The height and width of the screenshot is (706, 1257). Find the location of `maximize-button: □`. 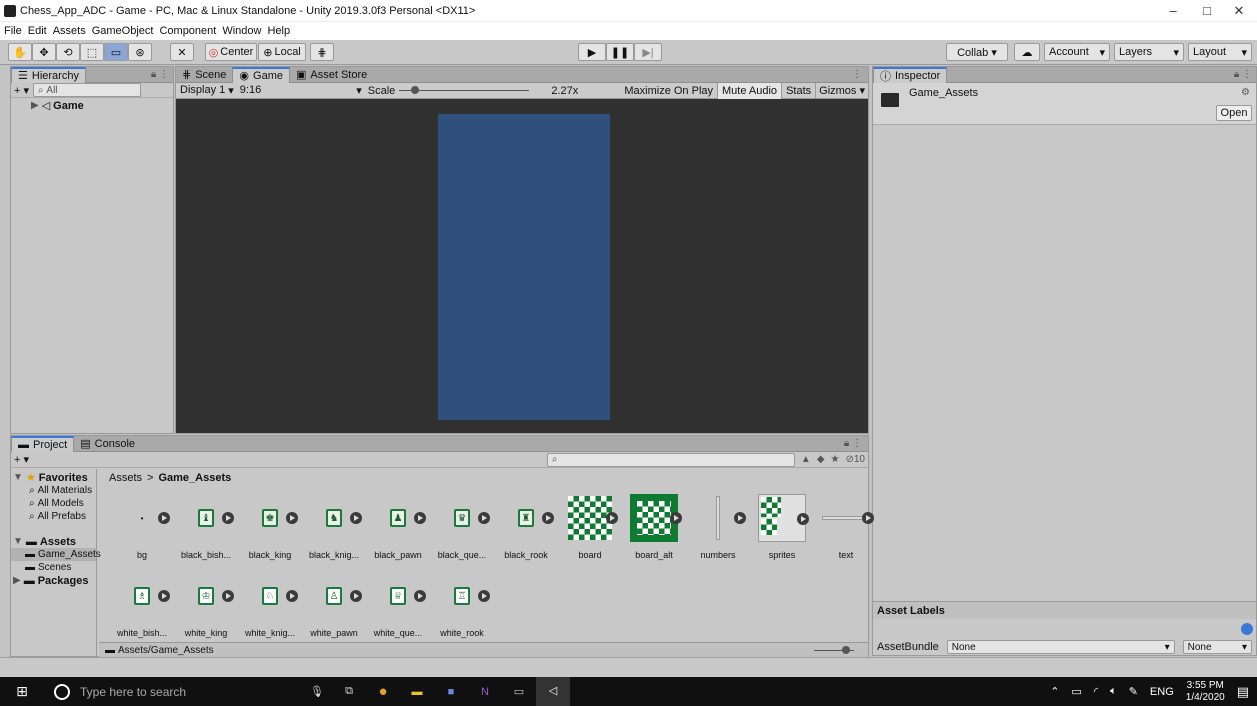

maximize-button: □ is located at coordinates (1207, 11).